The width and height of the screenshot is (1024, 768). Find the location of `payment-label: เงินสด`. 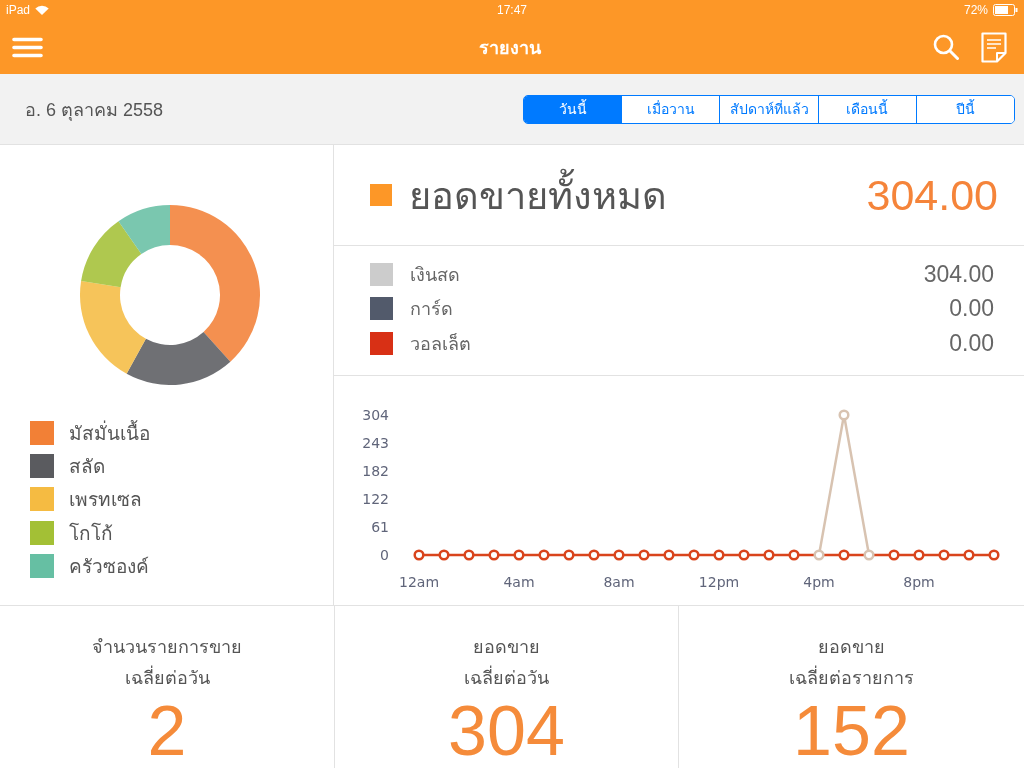

payment-label: เงินสด is located at coordinates (435, 275).